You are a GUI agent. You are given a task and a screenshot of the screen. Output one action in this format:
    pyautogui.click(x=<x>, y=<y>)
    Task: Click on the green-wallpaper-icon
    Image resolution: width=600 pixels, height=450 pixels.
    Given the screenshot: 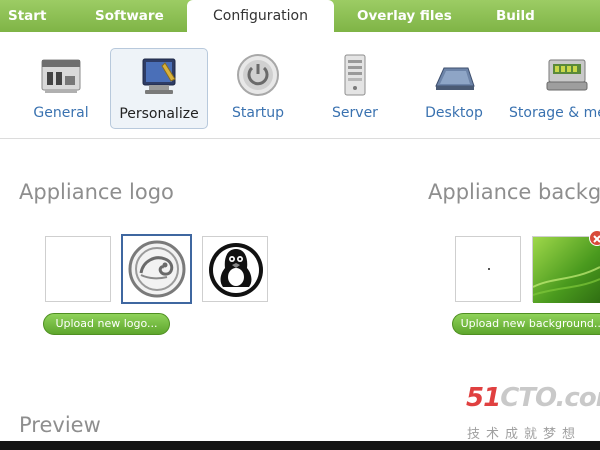 What is the action you would take?
    pyautogui.click(x=566, y=272)
    